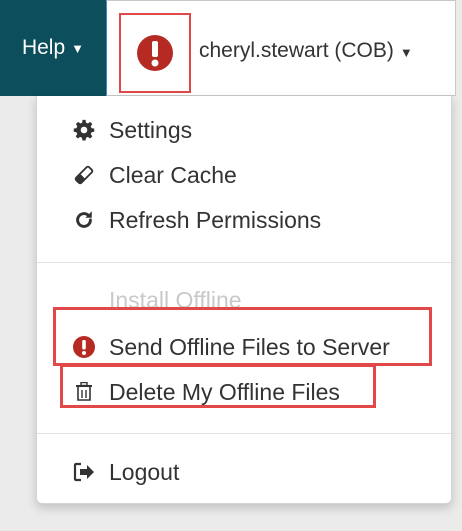 The width and height of the screenshot is (462, 531). I want to click on user-name: cheryl.stewart (COB) ▼, so click(306, 51).